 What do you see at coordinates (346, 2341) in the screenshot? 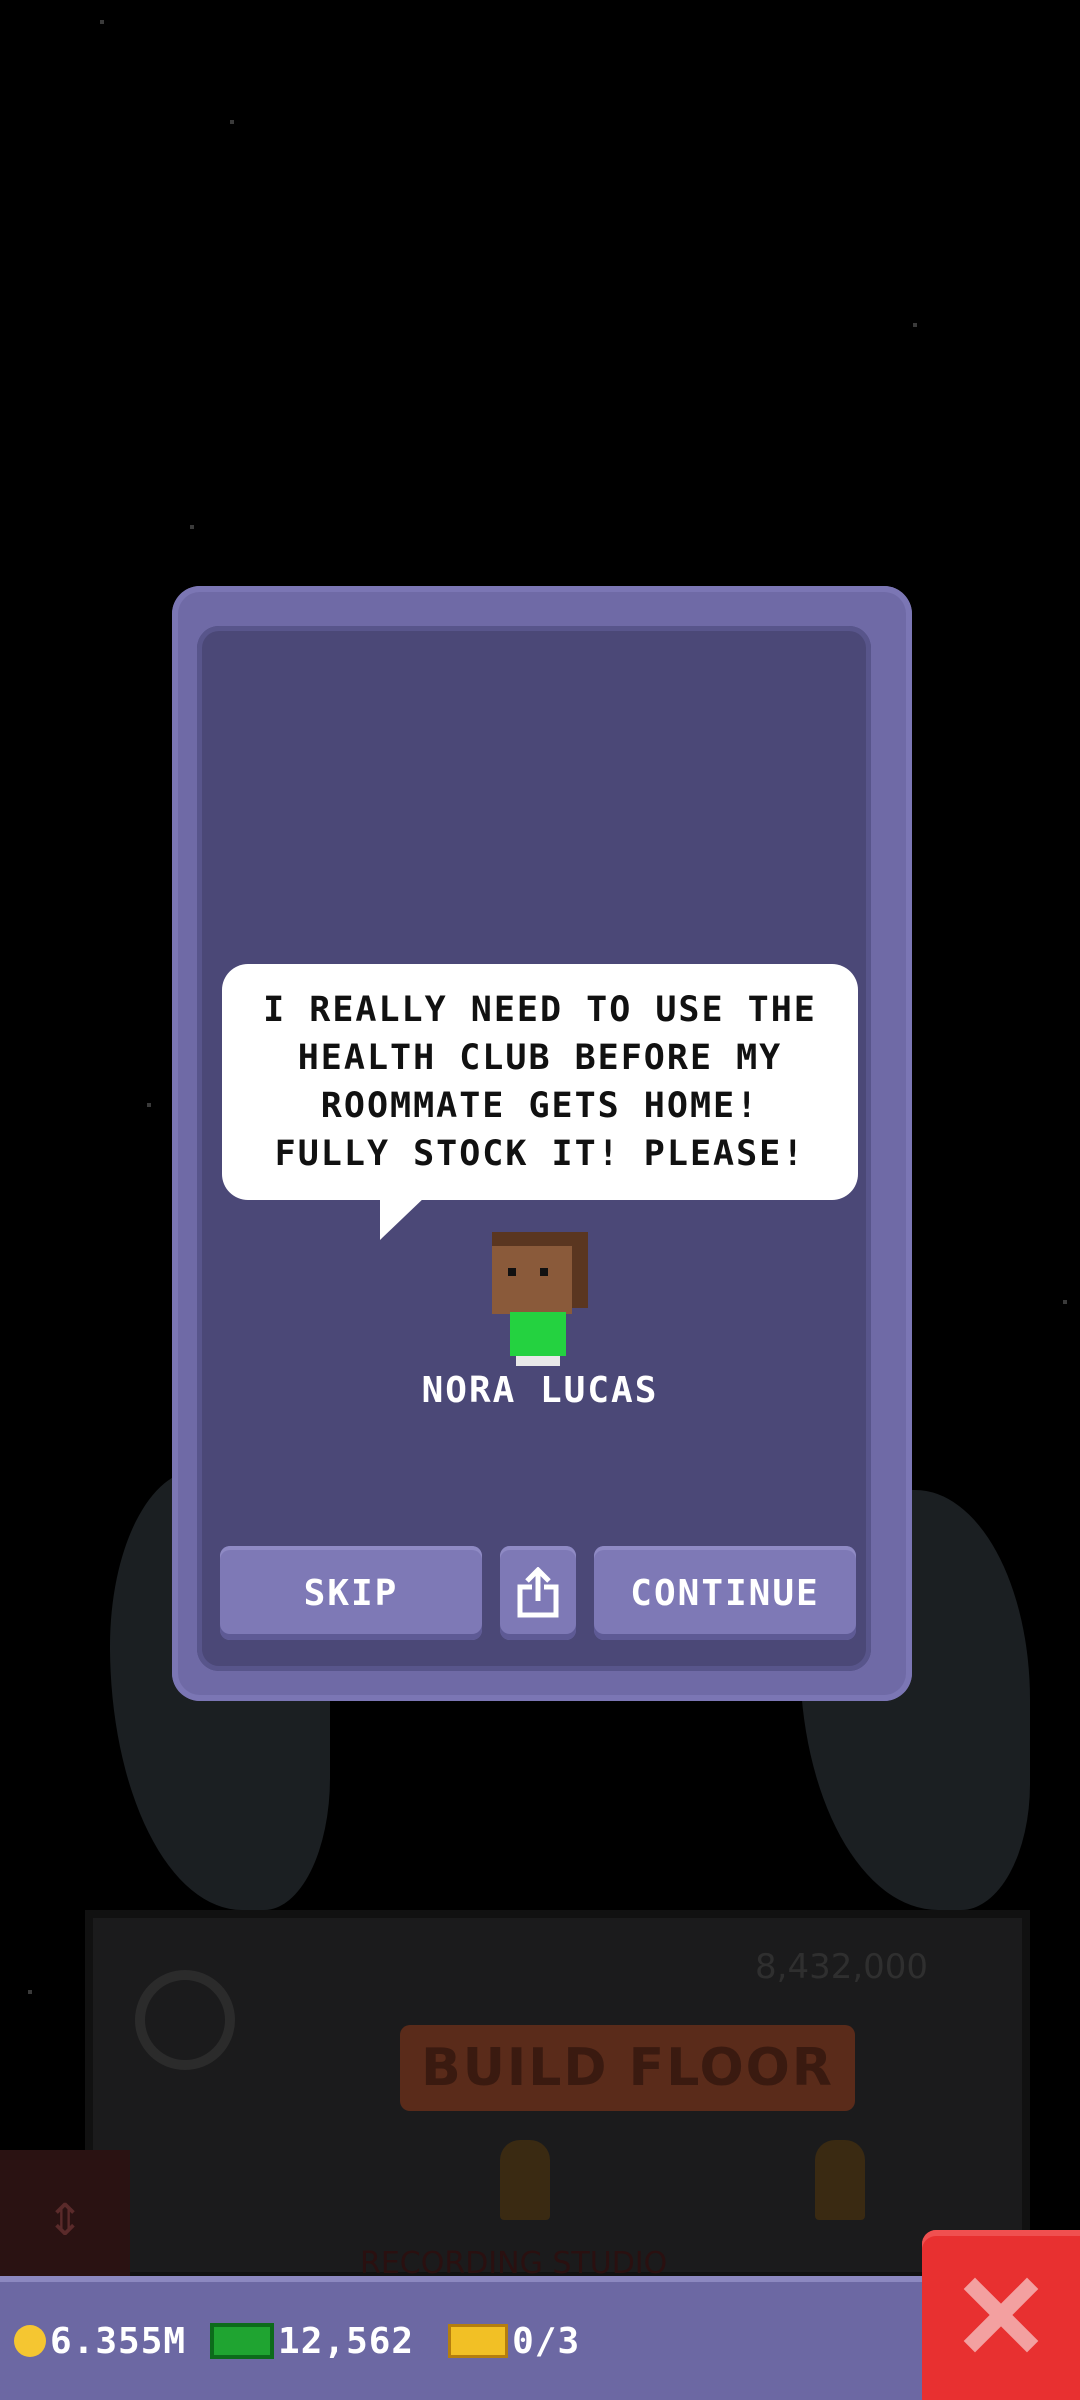
I see `bux-value: 12,562` at bounding box center [346, 2341].